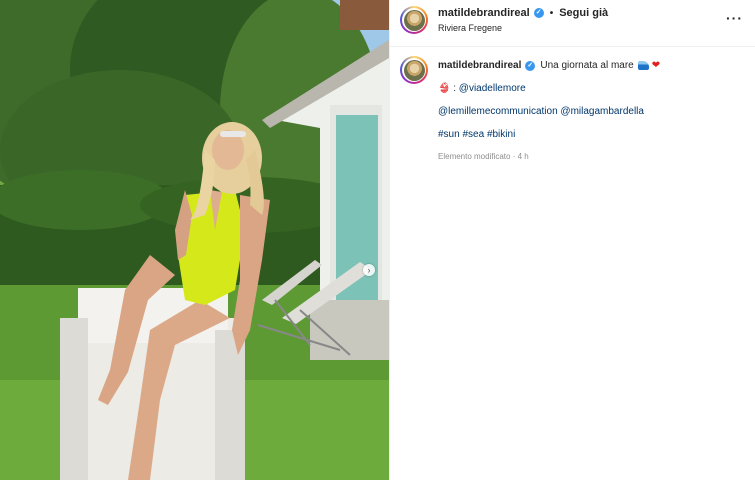 This screenshot has width=755, height=480. I want to click on mention-viadellemore: @viadellemore, so click(492, 88).